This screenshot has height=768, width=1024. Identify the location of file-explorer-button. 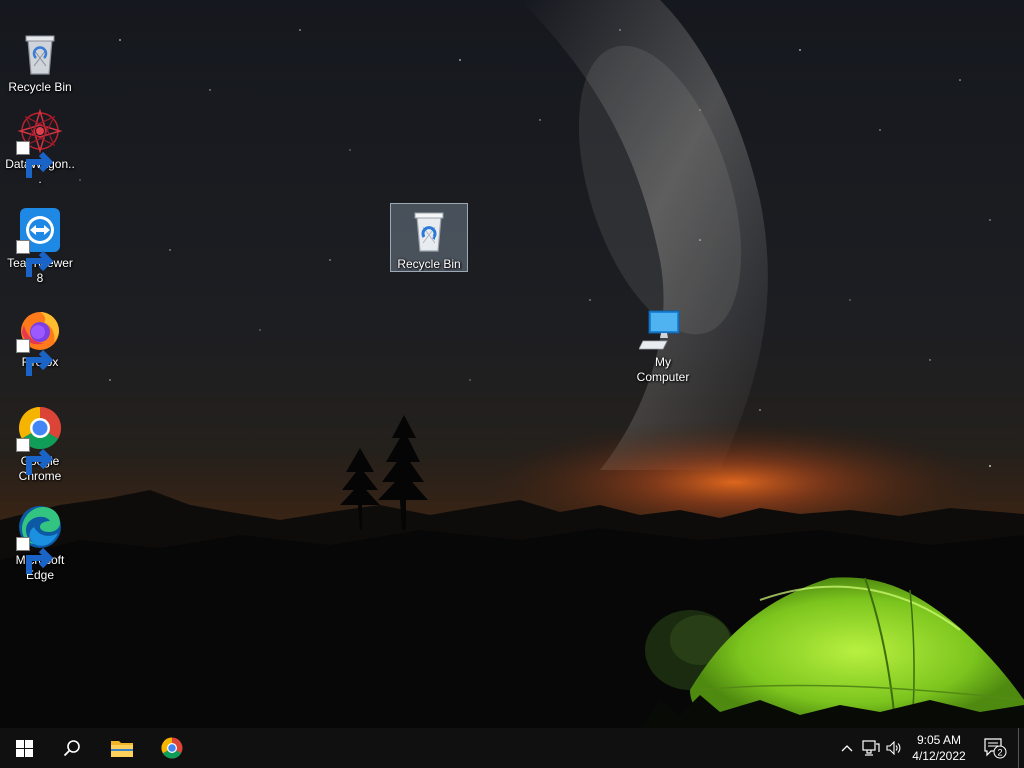
(122, 748).